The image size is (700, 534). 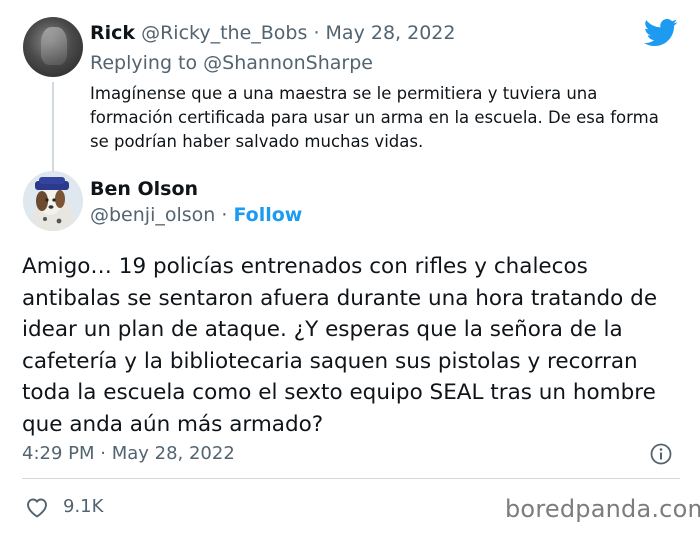 What do you see at coordinates (128, 453) in the screenshot?
I see `tweet-timestamp: 4:29 PM · May 28, 2022` at bounding box center [128, 453].